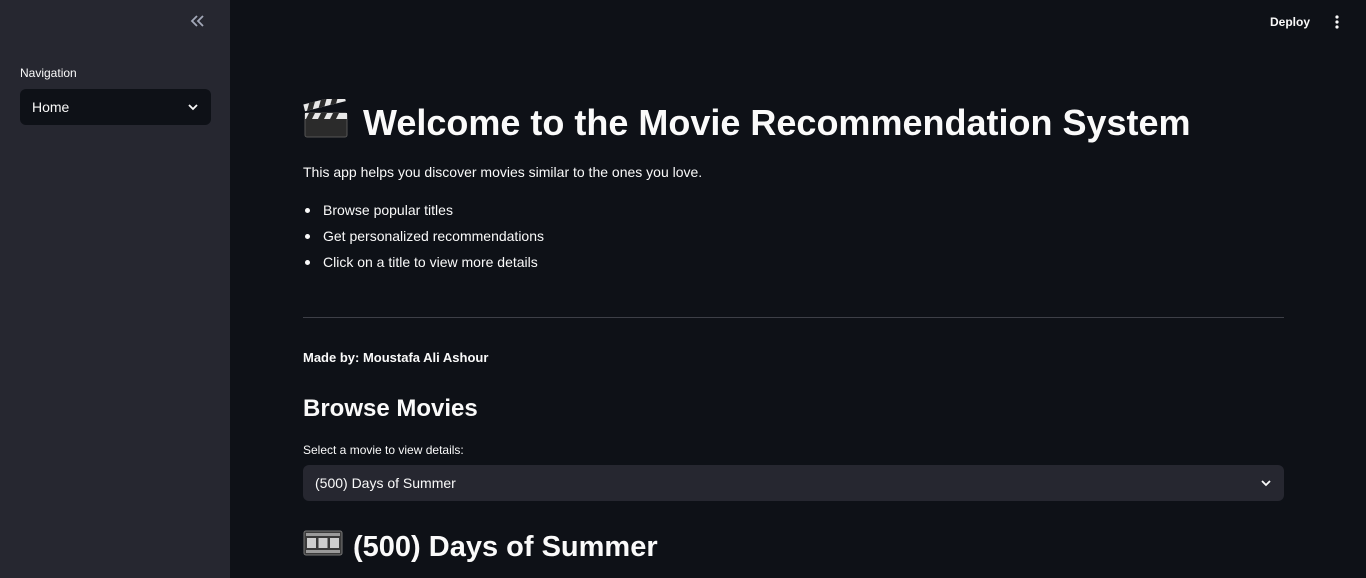  Describe the element at coordinates (1290, 22) in the screenshot. I see `deploy-button: Deploy` at that location.